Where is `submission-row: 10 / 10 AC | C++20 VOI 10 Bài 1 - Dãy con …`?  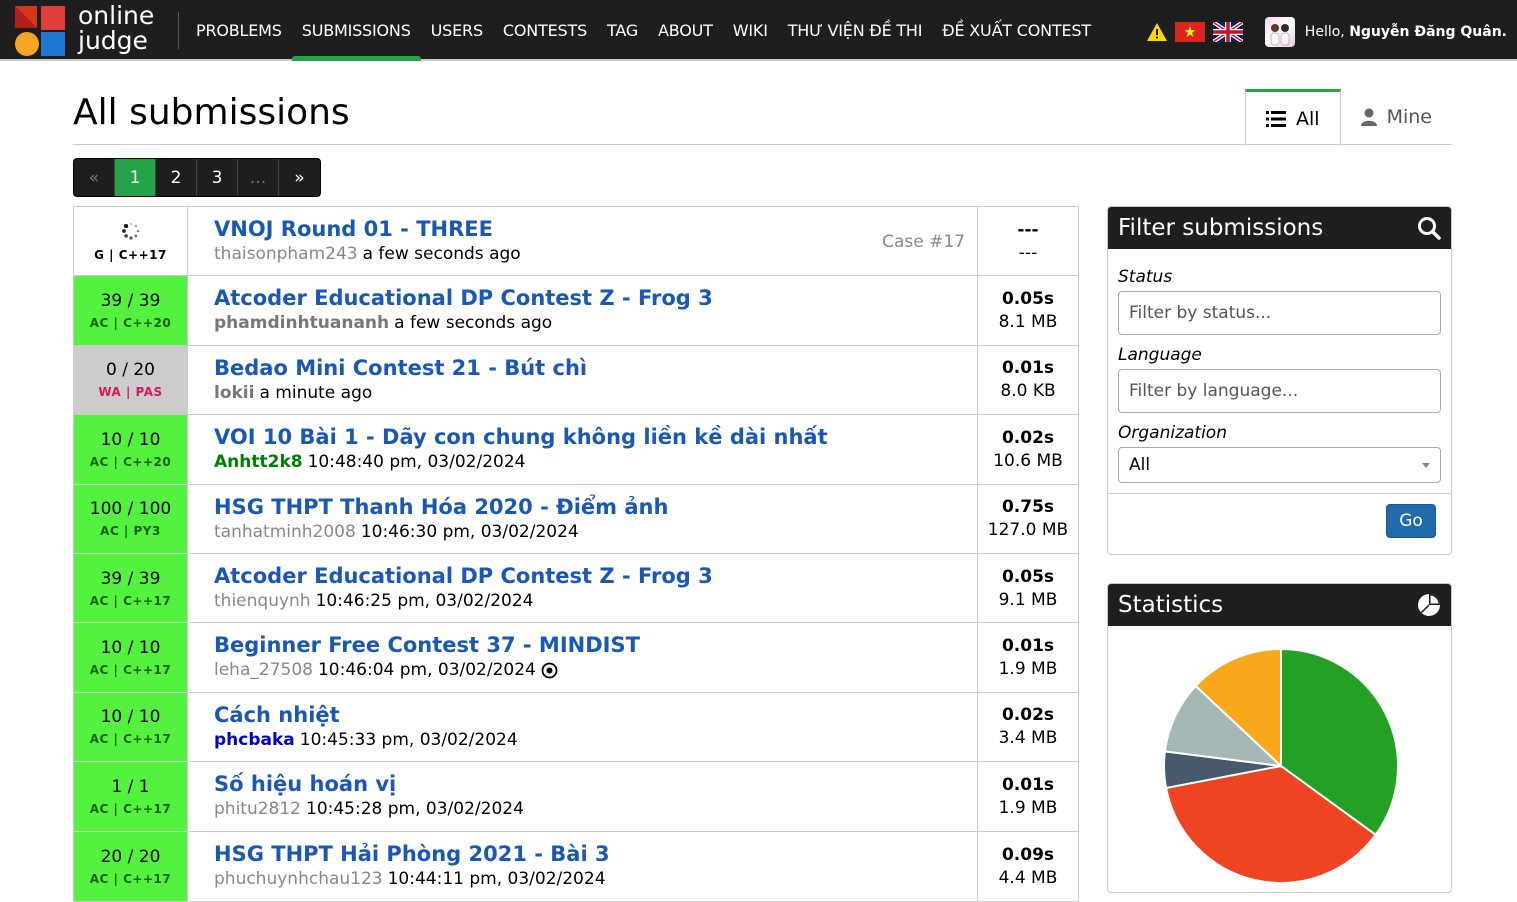
submission-row: 10 / 10 AC | C++20 VOI 10 Bài 1 - Dãy con … is located at coordinates (576, 450).